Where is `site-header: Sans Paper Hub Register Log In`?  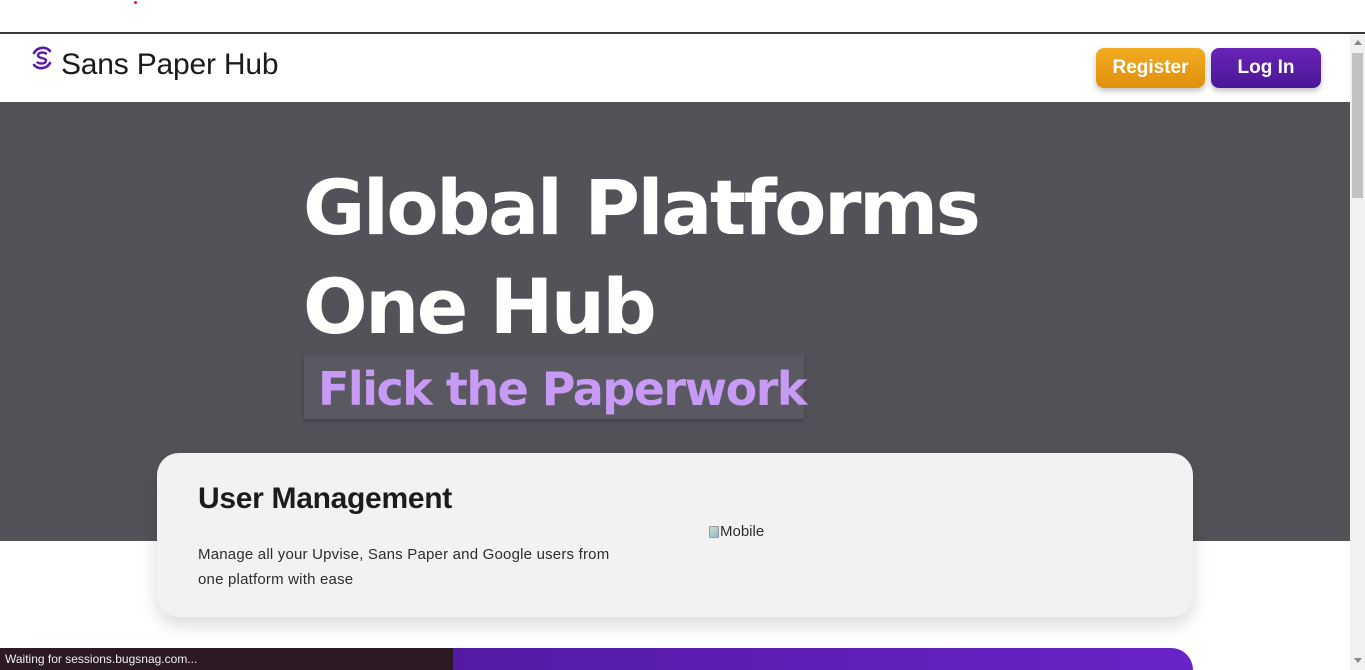
site-header: Sans Paper Hub Register Log In is located at coordinates (675, 68).